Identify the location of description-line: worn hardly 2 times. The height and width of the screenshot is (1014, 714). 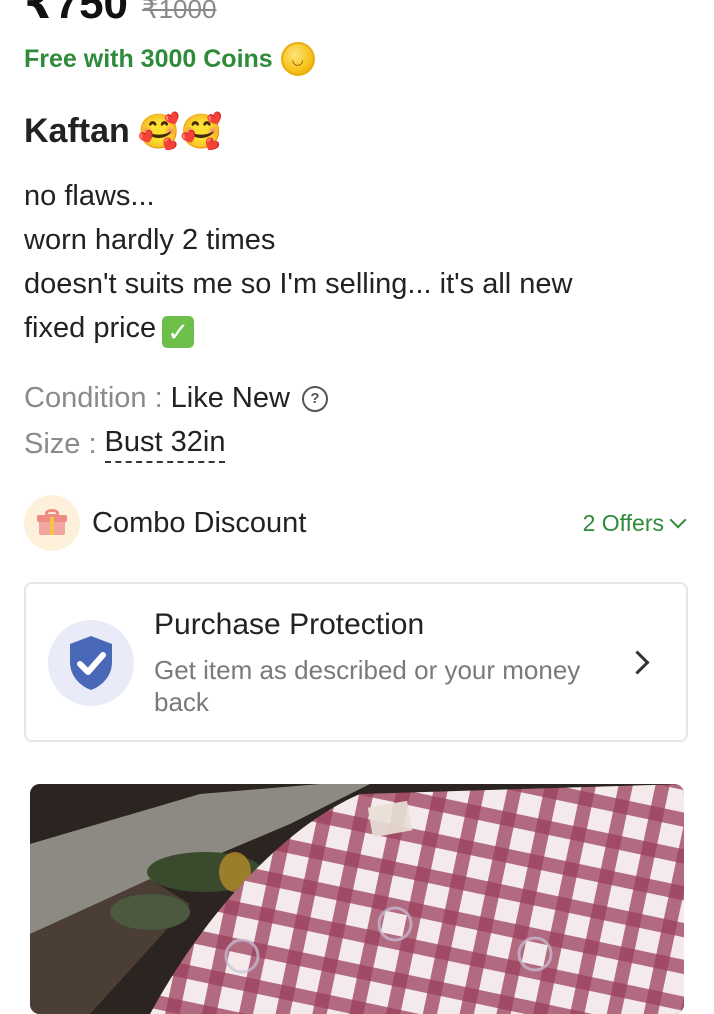
(150, 240).